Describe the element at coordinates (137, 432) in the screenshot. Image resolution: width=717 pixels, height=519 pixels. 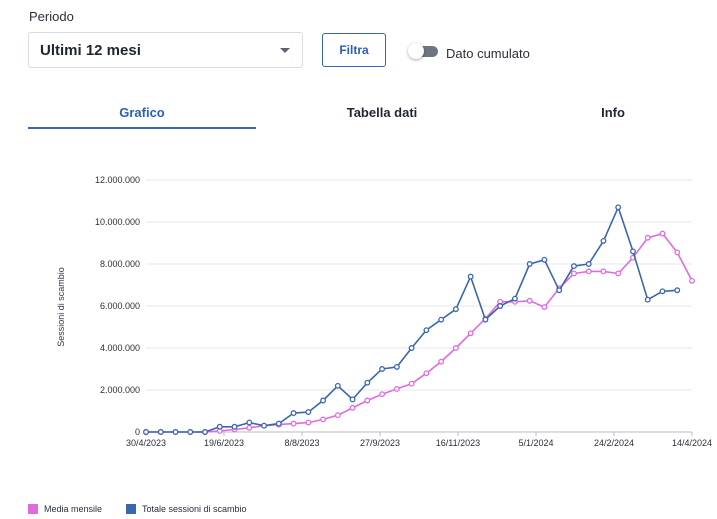
I see `y-tick-label: 0` at that location.